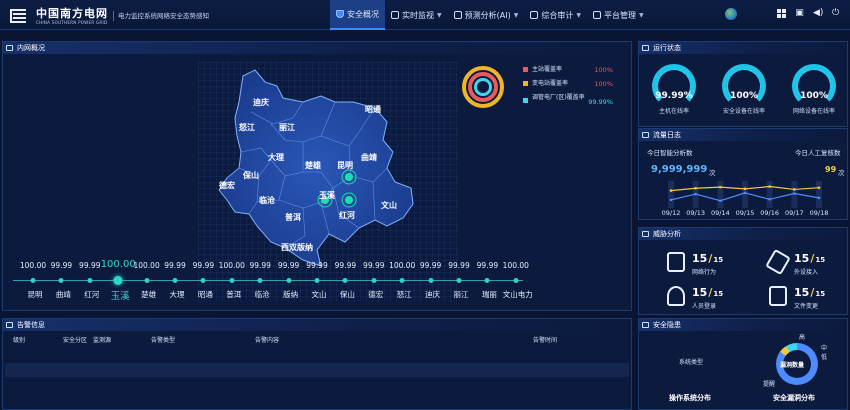 Image resolution: width=850 pixels, height=410 pixels. What do you see at coordinates (9, 325) in the screenshot?
I see `alarm-icon` at bounding box center [9, 325].